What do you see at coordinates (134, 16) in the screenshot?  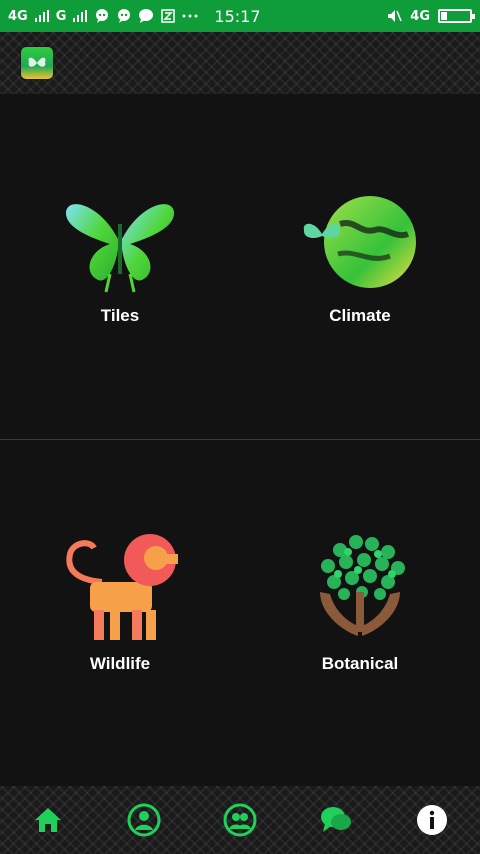 I see `status-left: 4G G 15:17` at bounding box center [134, 16].